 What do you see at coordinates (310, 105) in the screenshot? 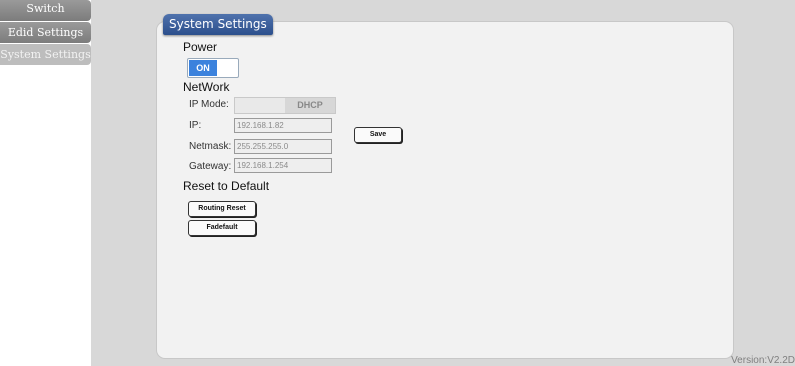
I see `dhcp-option: DHCP` at bounding box center [310, 105].